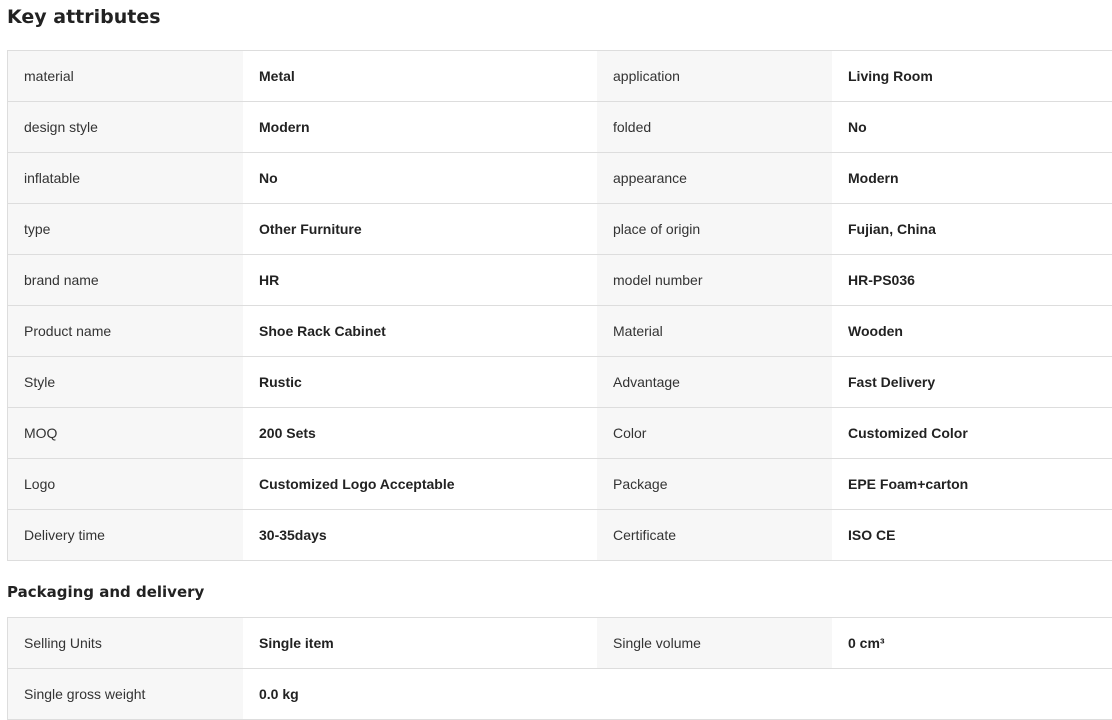  I want to click on attribute-value: Metal, so click(420, 76).